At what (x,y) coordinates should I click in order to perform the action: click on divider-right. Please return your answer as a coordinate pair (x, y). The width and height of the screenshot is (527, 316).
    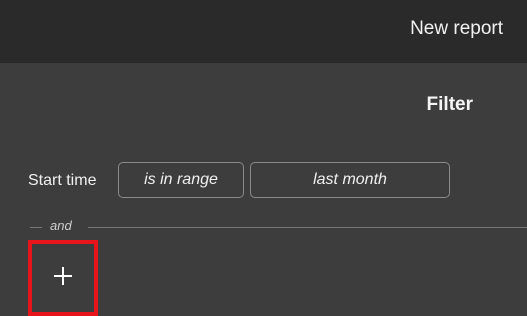
    Looking at the image, I should click on (307, 227).